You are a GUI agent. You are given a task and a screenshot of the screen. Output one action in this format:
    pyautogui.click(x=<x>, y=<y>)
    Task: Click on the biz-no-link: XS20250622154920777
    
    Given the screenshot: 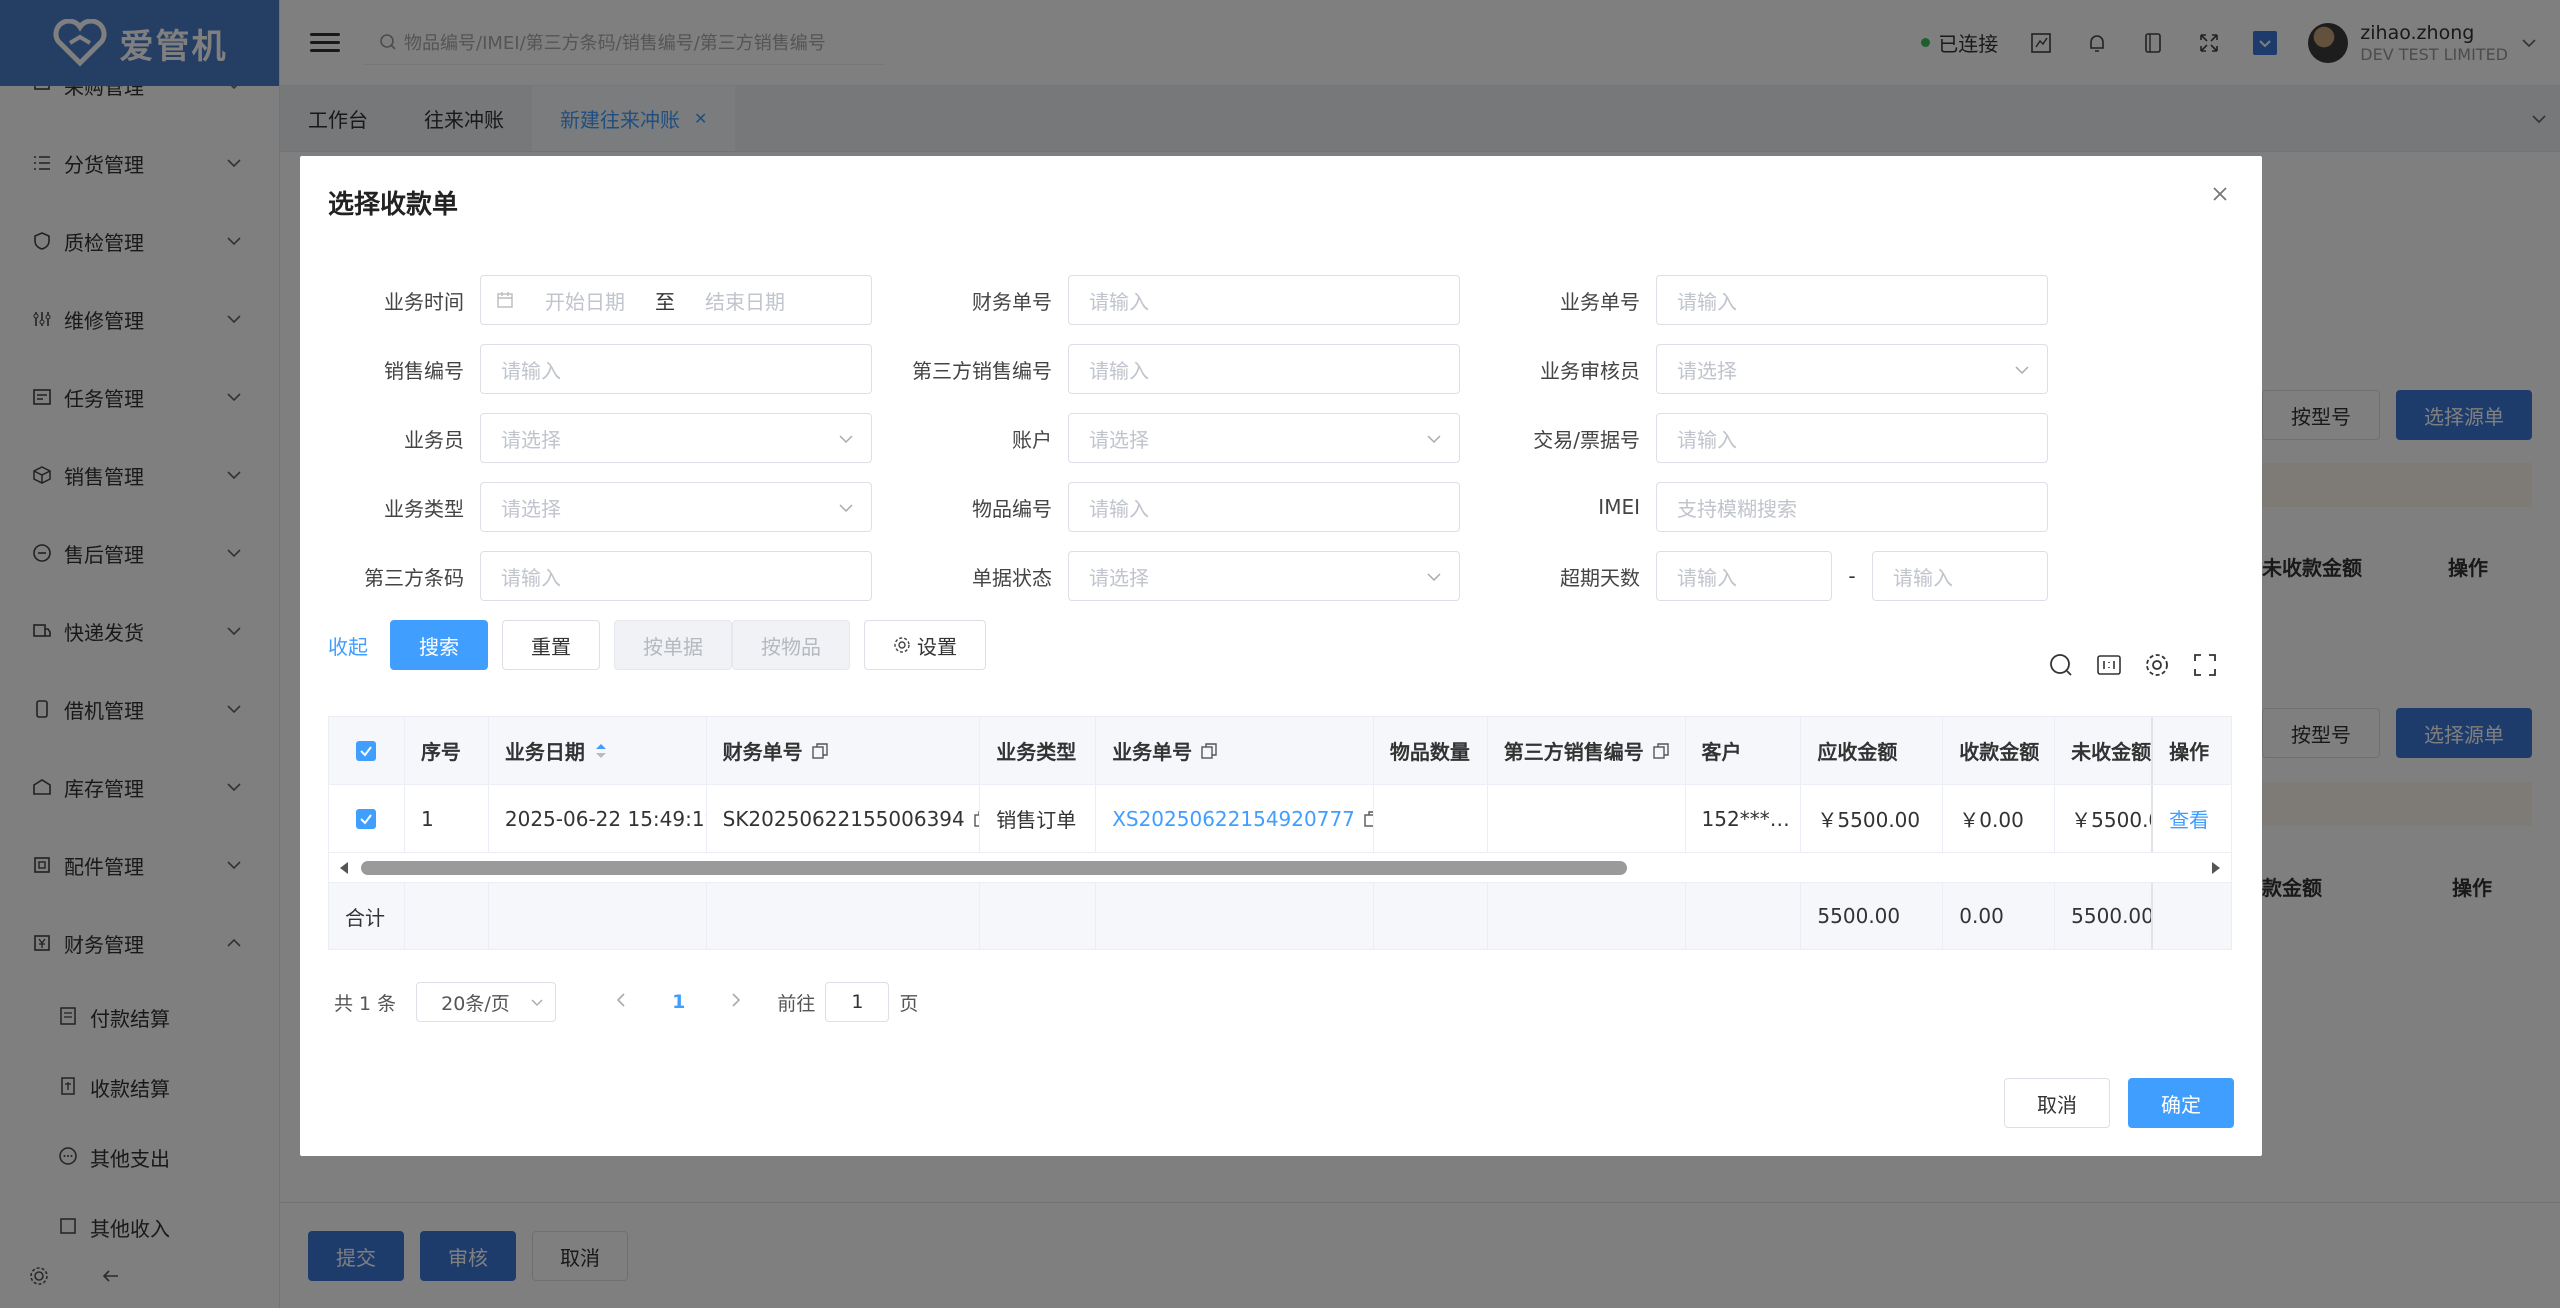 What is the action you would take?
    pyautogui.click(x=1233, y=819)
    